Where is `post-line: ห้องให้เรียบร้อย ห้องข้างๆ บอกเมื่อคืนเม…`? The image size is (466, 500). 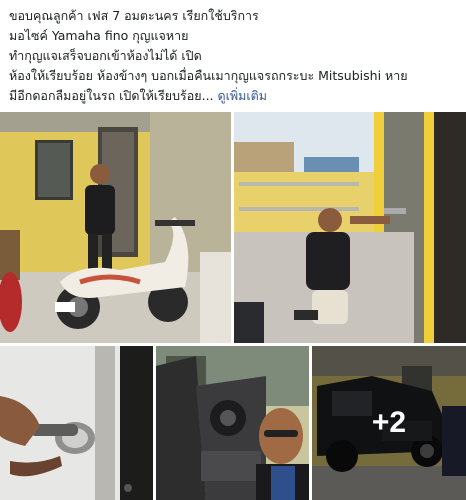 post-line: ห้องให้เรียบร้อย ห้องข้างๆ บอกเมื่อคืนเม… is located at coordinates (208, 75).